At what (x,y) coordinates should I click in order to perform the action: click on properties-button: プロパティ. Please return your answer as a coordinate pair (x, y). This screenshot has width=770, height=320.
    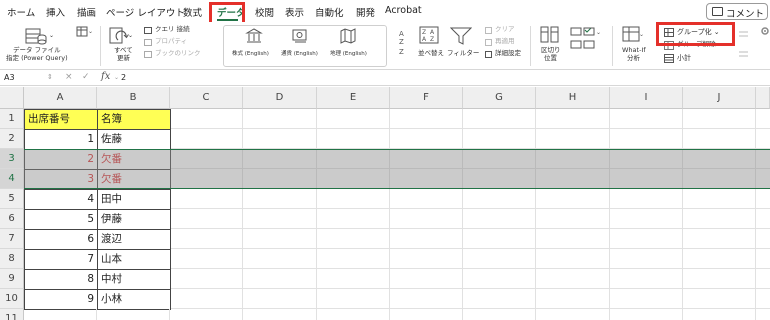
    Looking at the image, I should click on (171, 41).